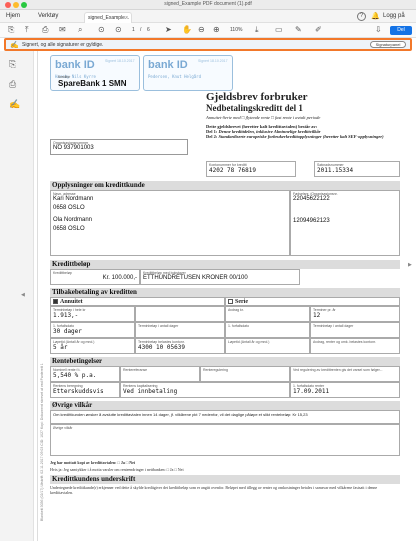  Describe the element at coordinates (133, 30) in the screenshot. I see `page-current-input: 1` at that location.